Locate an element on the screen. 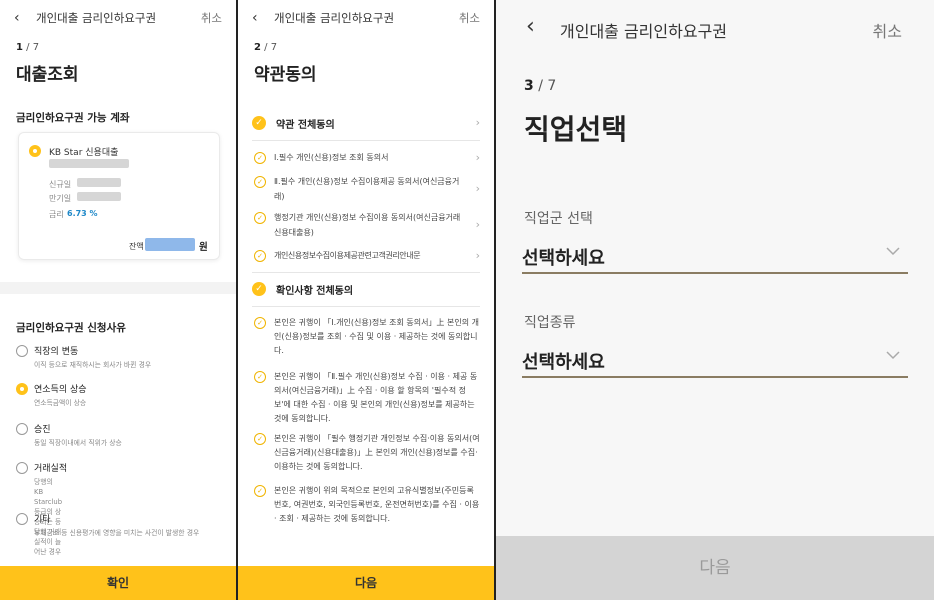 Image resolution: width=934 pixels, height=600 pixels. balance-unit: 원 is located at coordinates (203, 247).